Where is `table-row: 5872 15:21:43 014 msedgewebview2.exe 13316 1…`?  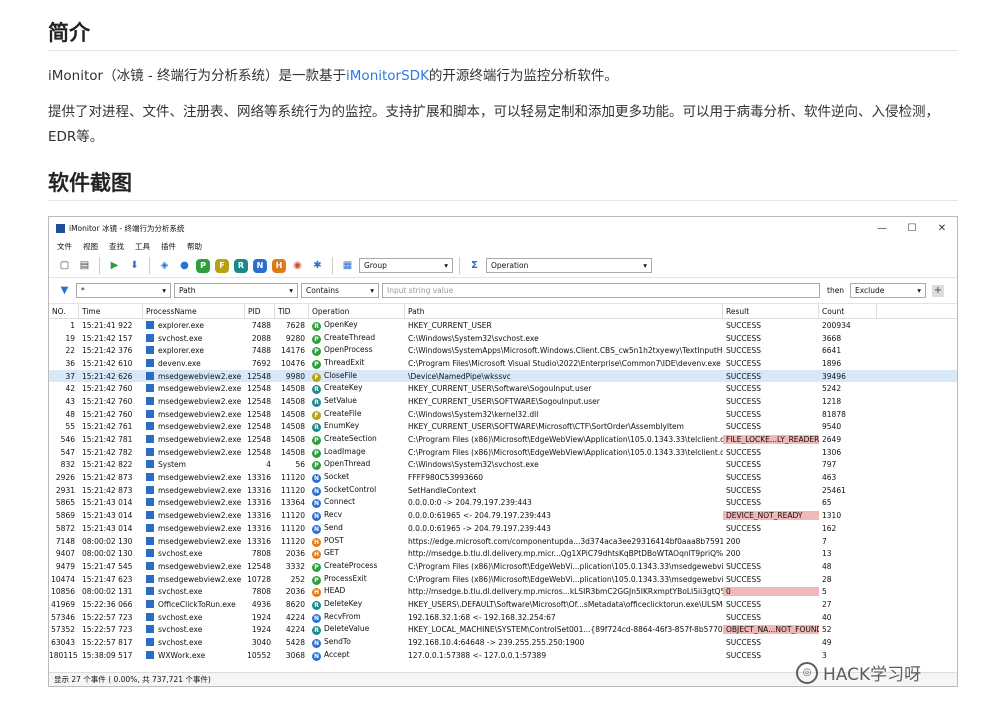
table-row: 5872 15:21:43 014 msedgewebview2.exe 13316 1… is located at coordinates (503, 528).